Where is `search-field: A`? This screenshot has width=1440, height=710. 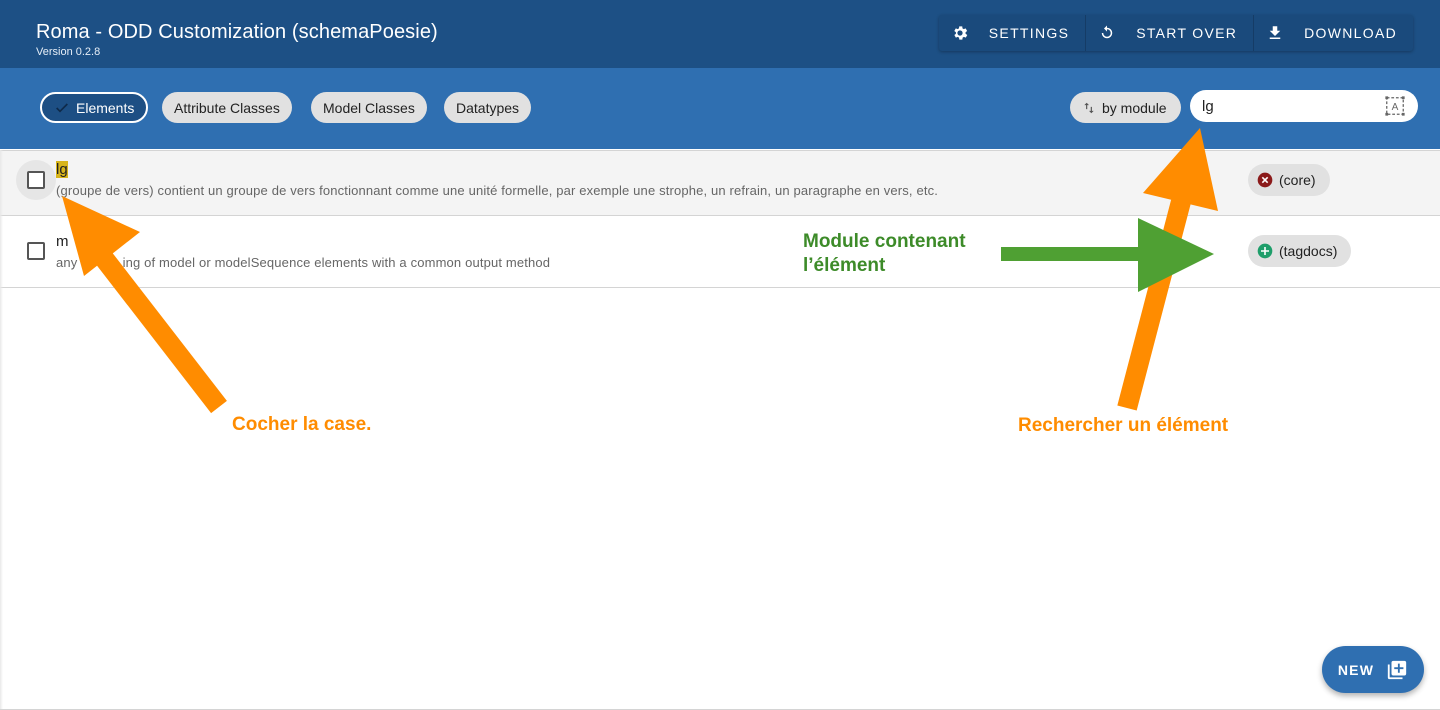 search-field: A is located at coordinates (1304, 106).